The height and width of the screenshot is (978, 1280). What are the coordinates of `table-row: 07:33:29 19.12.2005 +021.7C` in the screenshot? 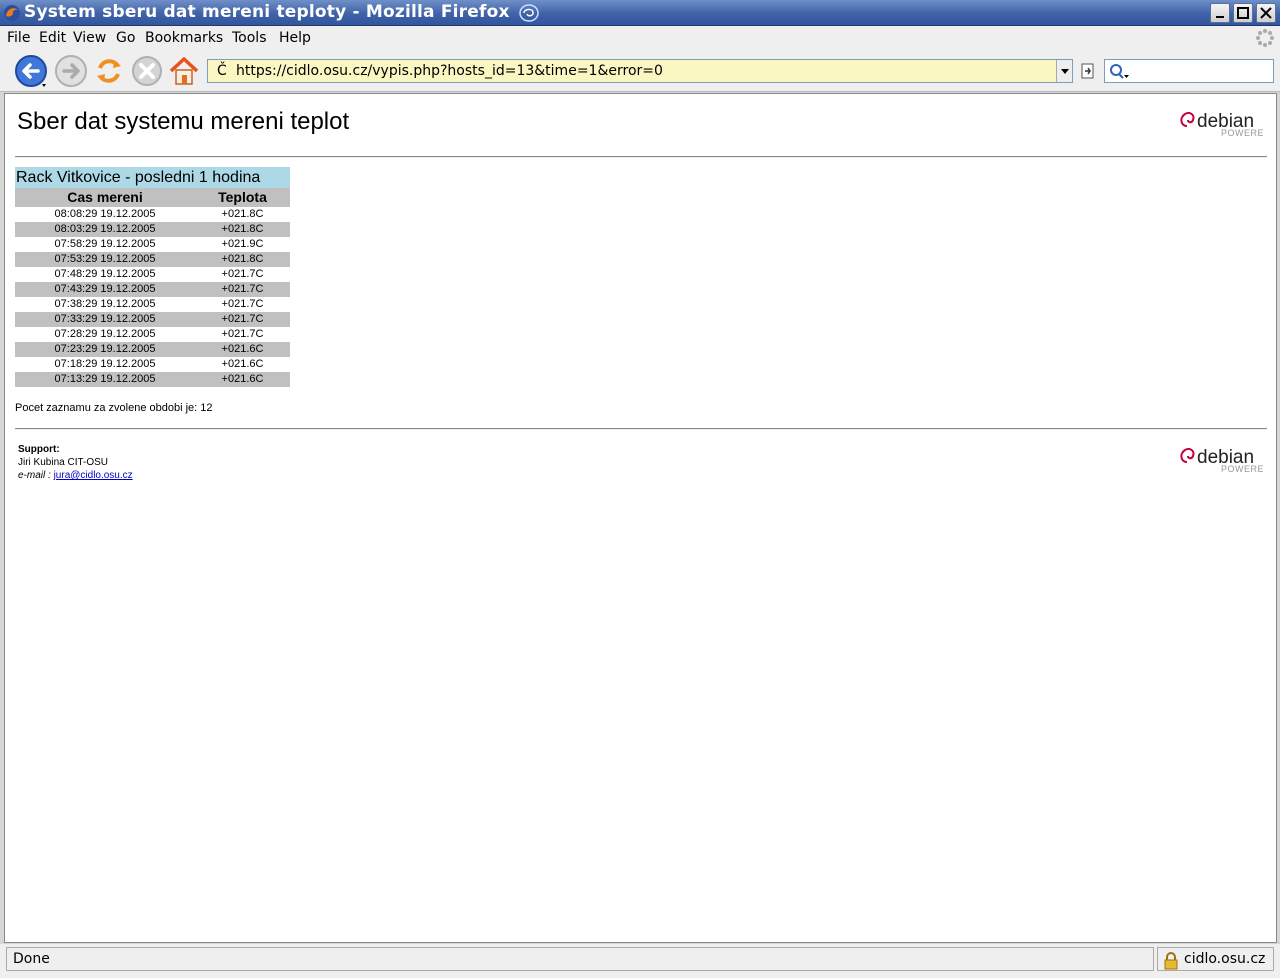 It's located at (152, 319).